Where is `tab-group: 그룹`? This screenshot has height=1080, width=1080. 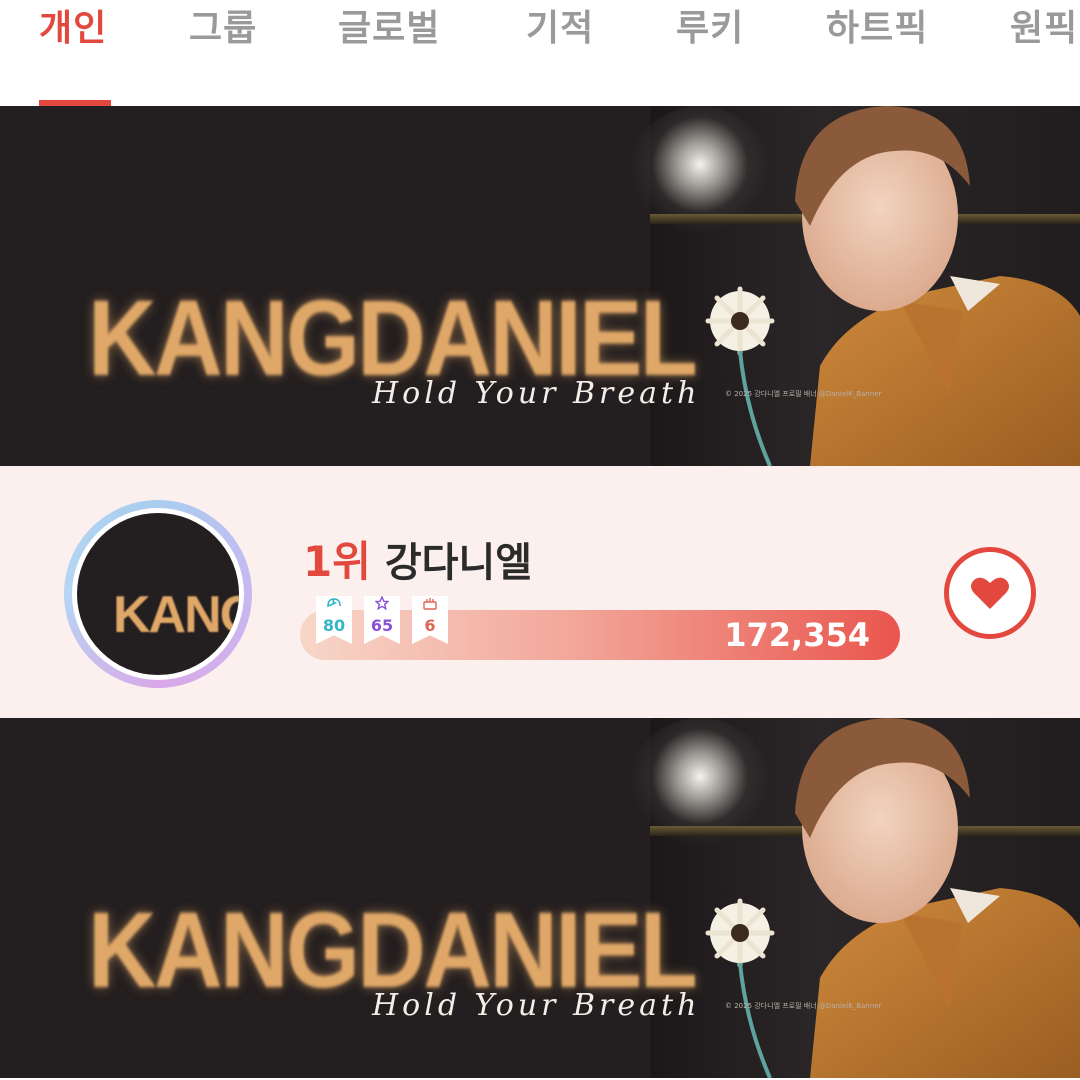
tab-group: 그룹 is located at coordinates (223, 29).